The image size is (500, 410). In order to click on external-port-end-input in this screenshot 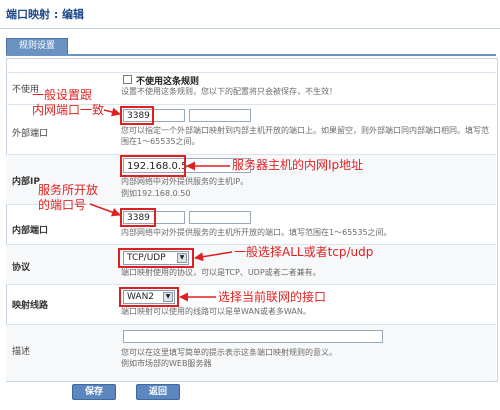, I will do `click(220, 115)`.